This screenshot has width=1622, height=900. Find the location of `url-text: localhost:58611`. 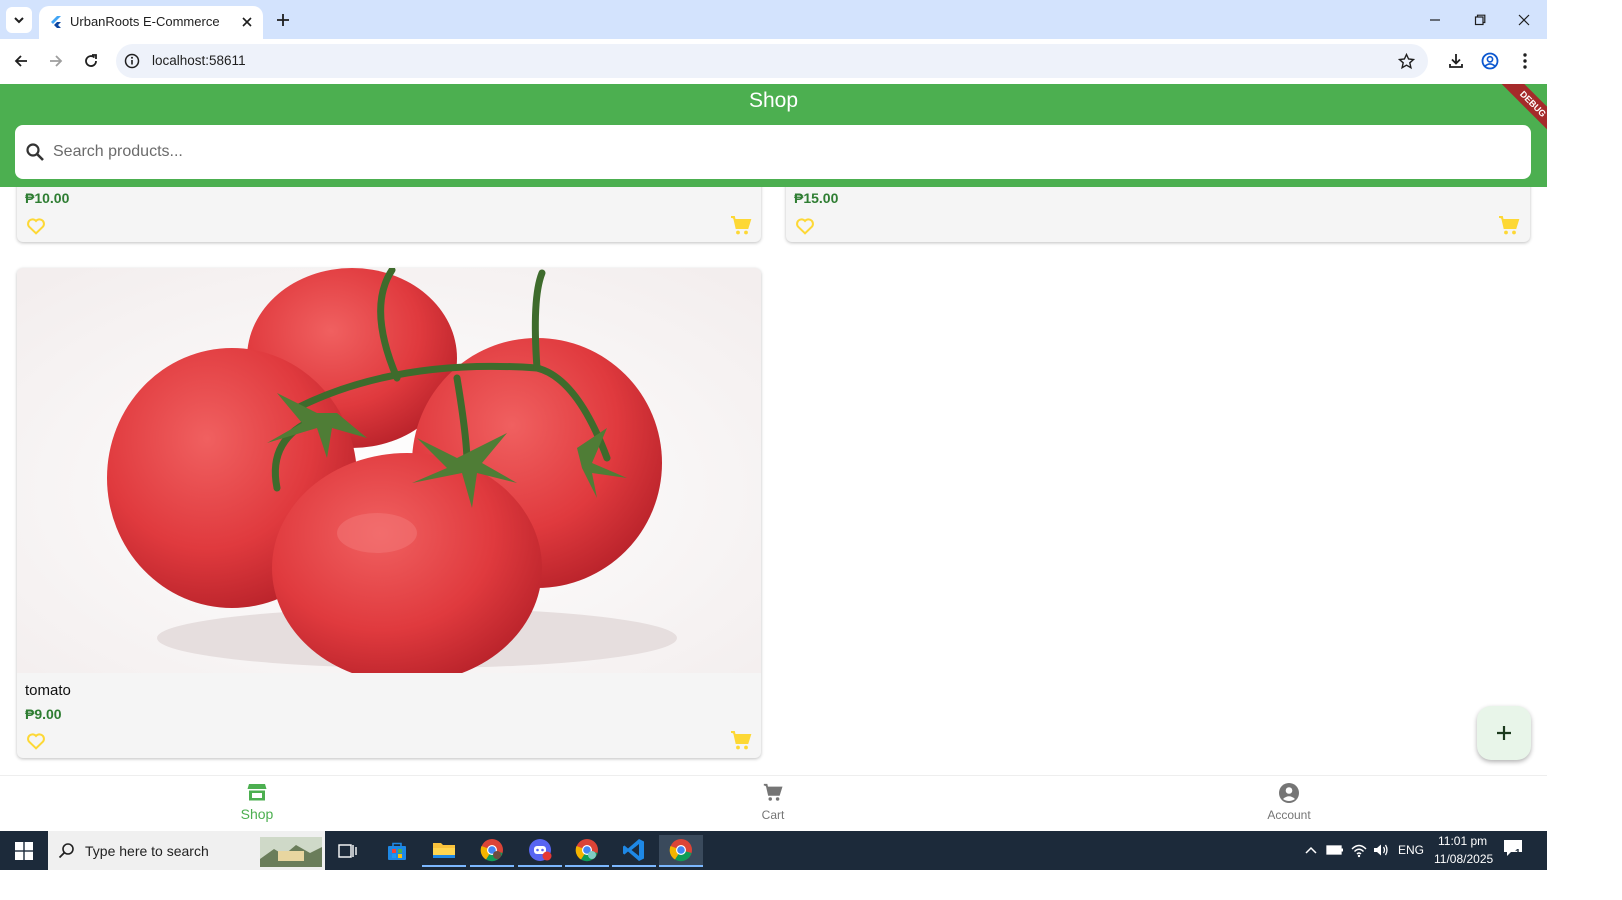

url-text: localhost:58611 is located at coordinates (199, 60).